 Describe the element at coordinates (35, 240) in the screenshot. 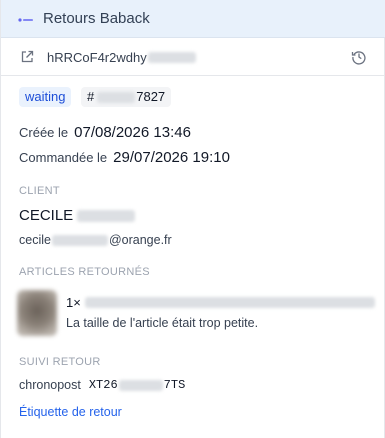

I see `client-email-prefix: cecile` at that location.